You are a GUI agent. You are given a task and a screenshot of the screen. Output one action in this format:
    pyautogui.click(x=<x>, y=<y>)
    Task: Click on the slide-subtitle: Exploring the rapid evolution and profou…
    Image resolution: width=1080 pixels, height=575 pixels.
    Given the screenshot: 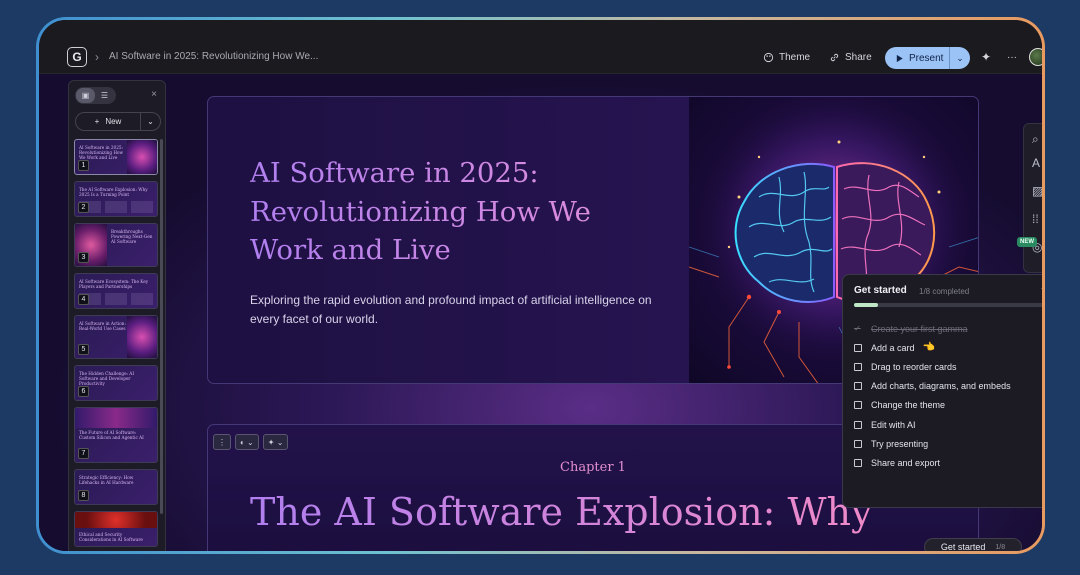 What is the action you would take?
    pyautogui.click(x=455, y=310)
    